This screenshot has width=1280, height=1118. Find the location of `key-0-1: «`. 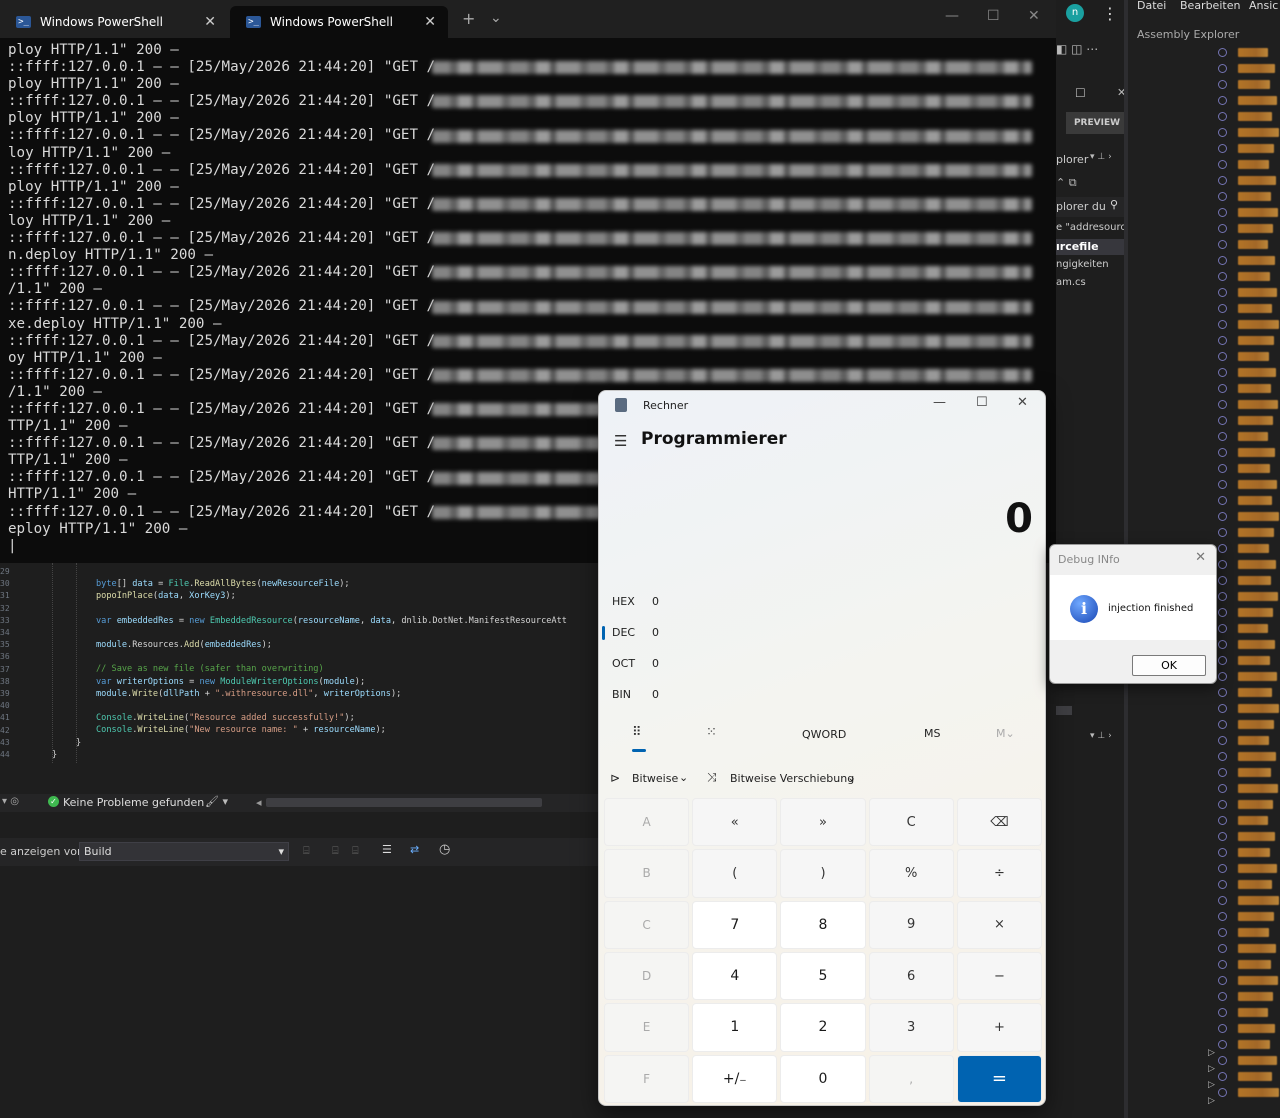

key-0-1: « is located at coordinates (735, 822).